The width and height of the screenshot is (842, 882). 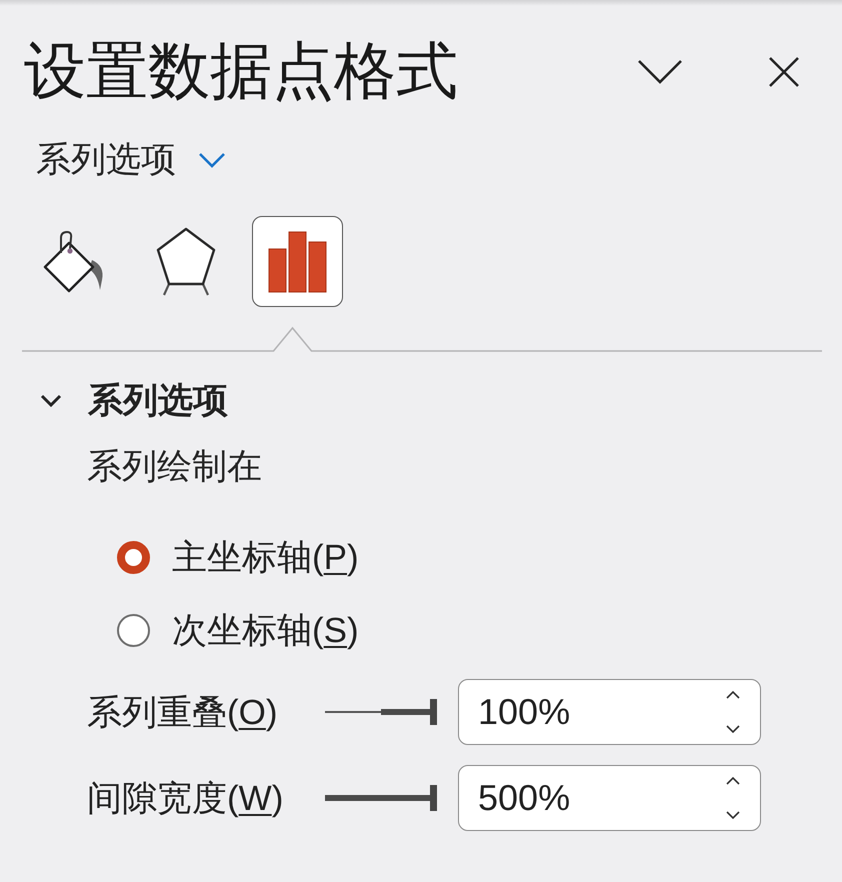 What do you see at coordinates (784, 72) in the screenshot?
I see `close-icon` at bounding box center [784, 72].